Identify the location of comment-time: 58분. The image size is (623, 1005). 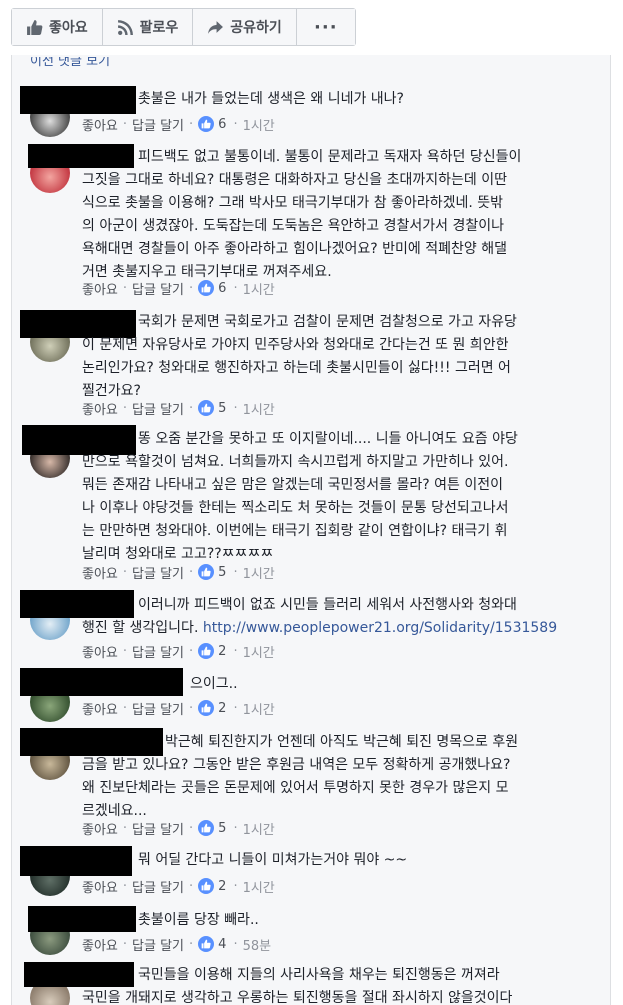
(257, 944).